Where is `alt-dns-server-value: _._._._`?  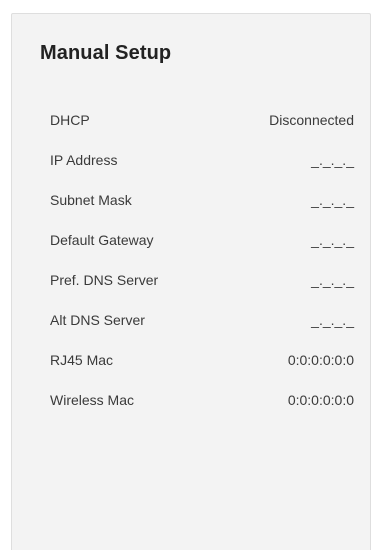
alt-dns-server-value: _._._._ is located at coordinates (332, 320).